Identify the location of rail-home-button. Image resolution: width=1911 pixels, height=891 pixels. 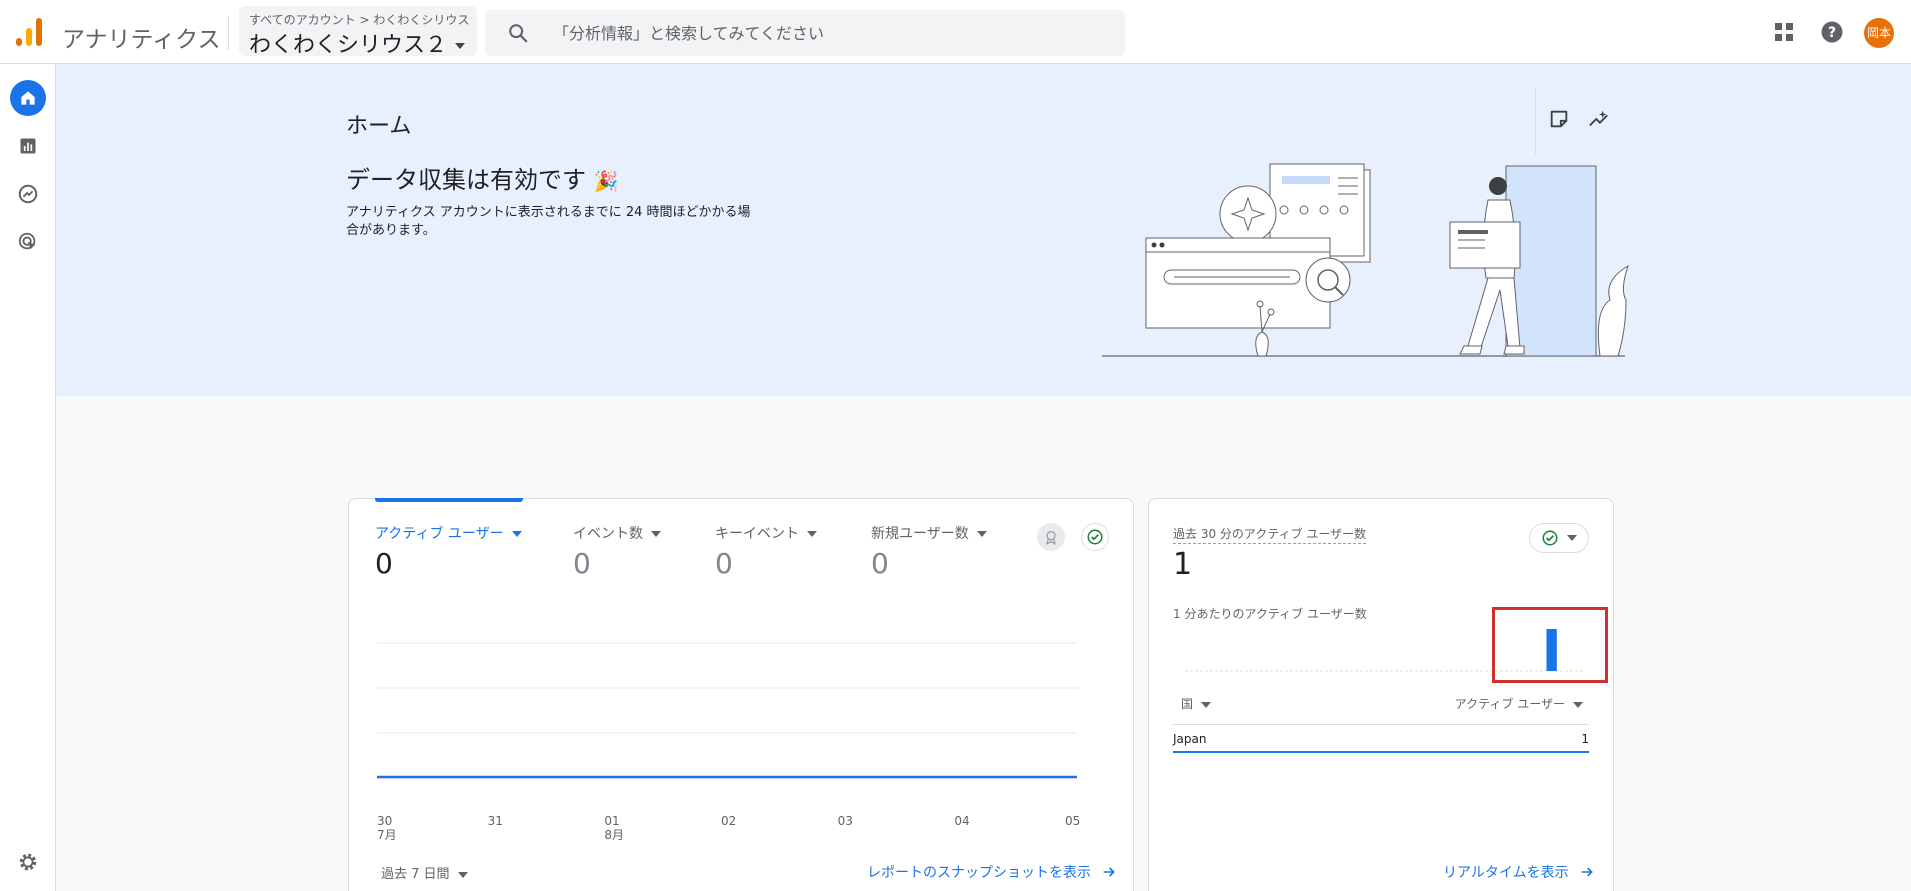
(28, 98).